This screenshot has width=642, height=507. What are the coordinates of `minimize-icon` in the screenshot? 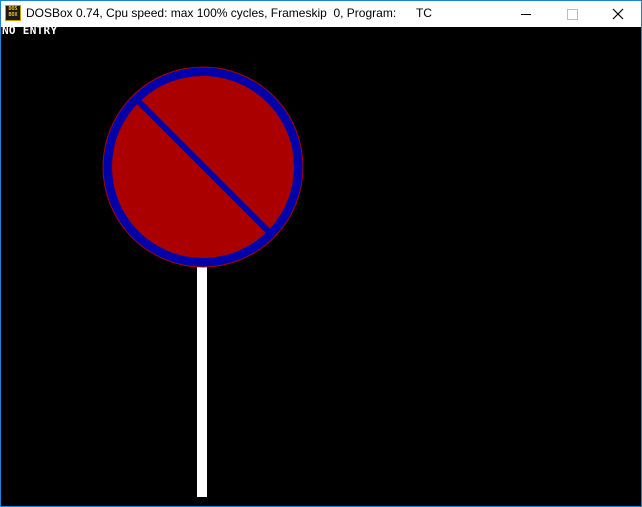 It's located at (526, 14).